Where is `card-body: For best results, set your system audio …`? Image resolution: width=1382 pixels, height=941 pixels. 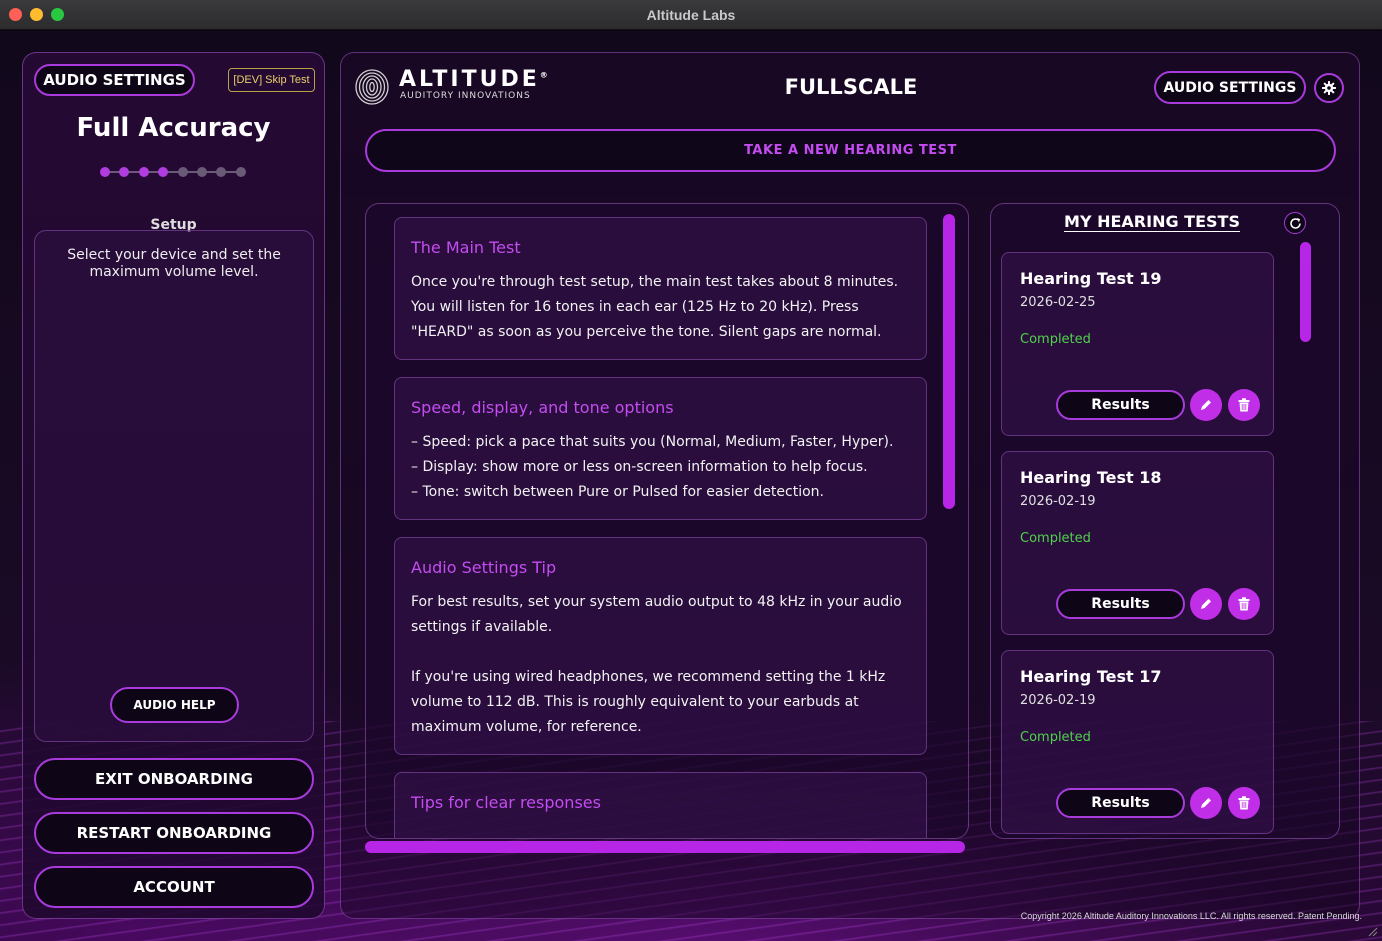
card-body: For best results, set your system audio … is located at coordinates (660, 665).